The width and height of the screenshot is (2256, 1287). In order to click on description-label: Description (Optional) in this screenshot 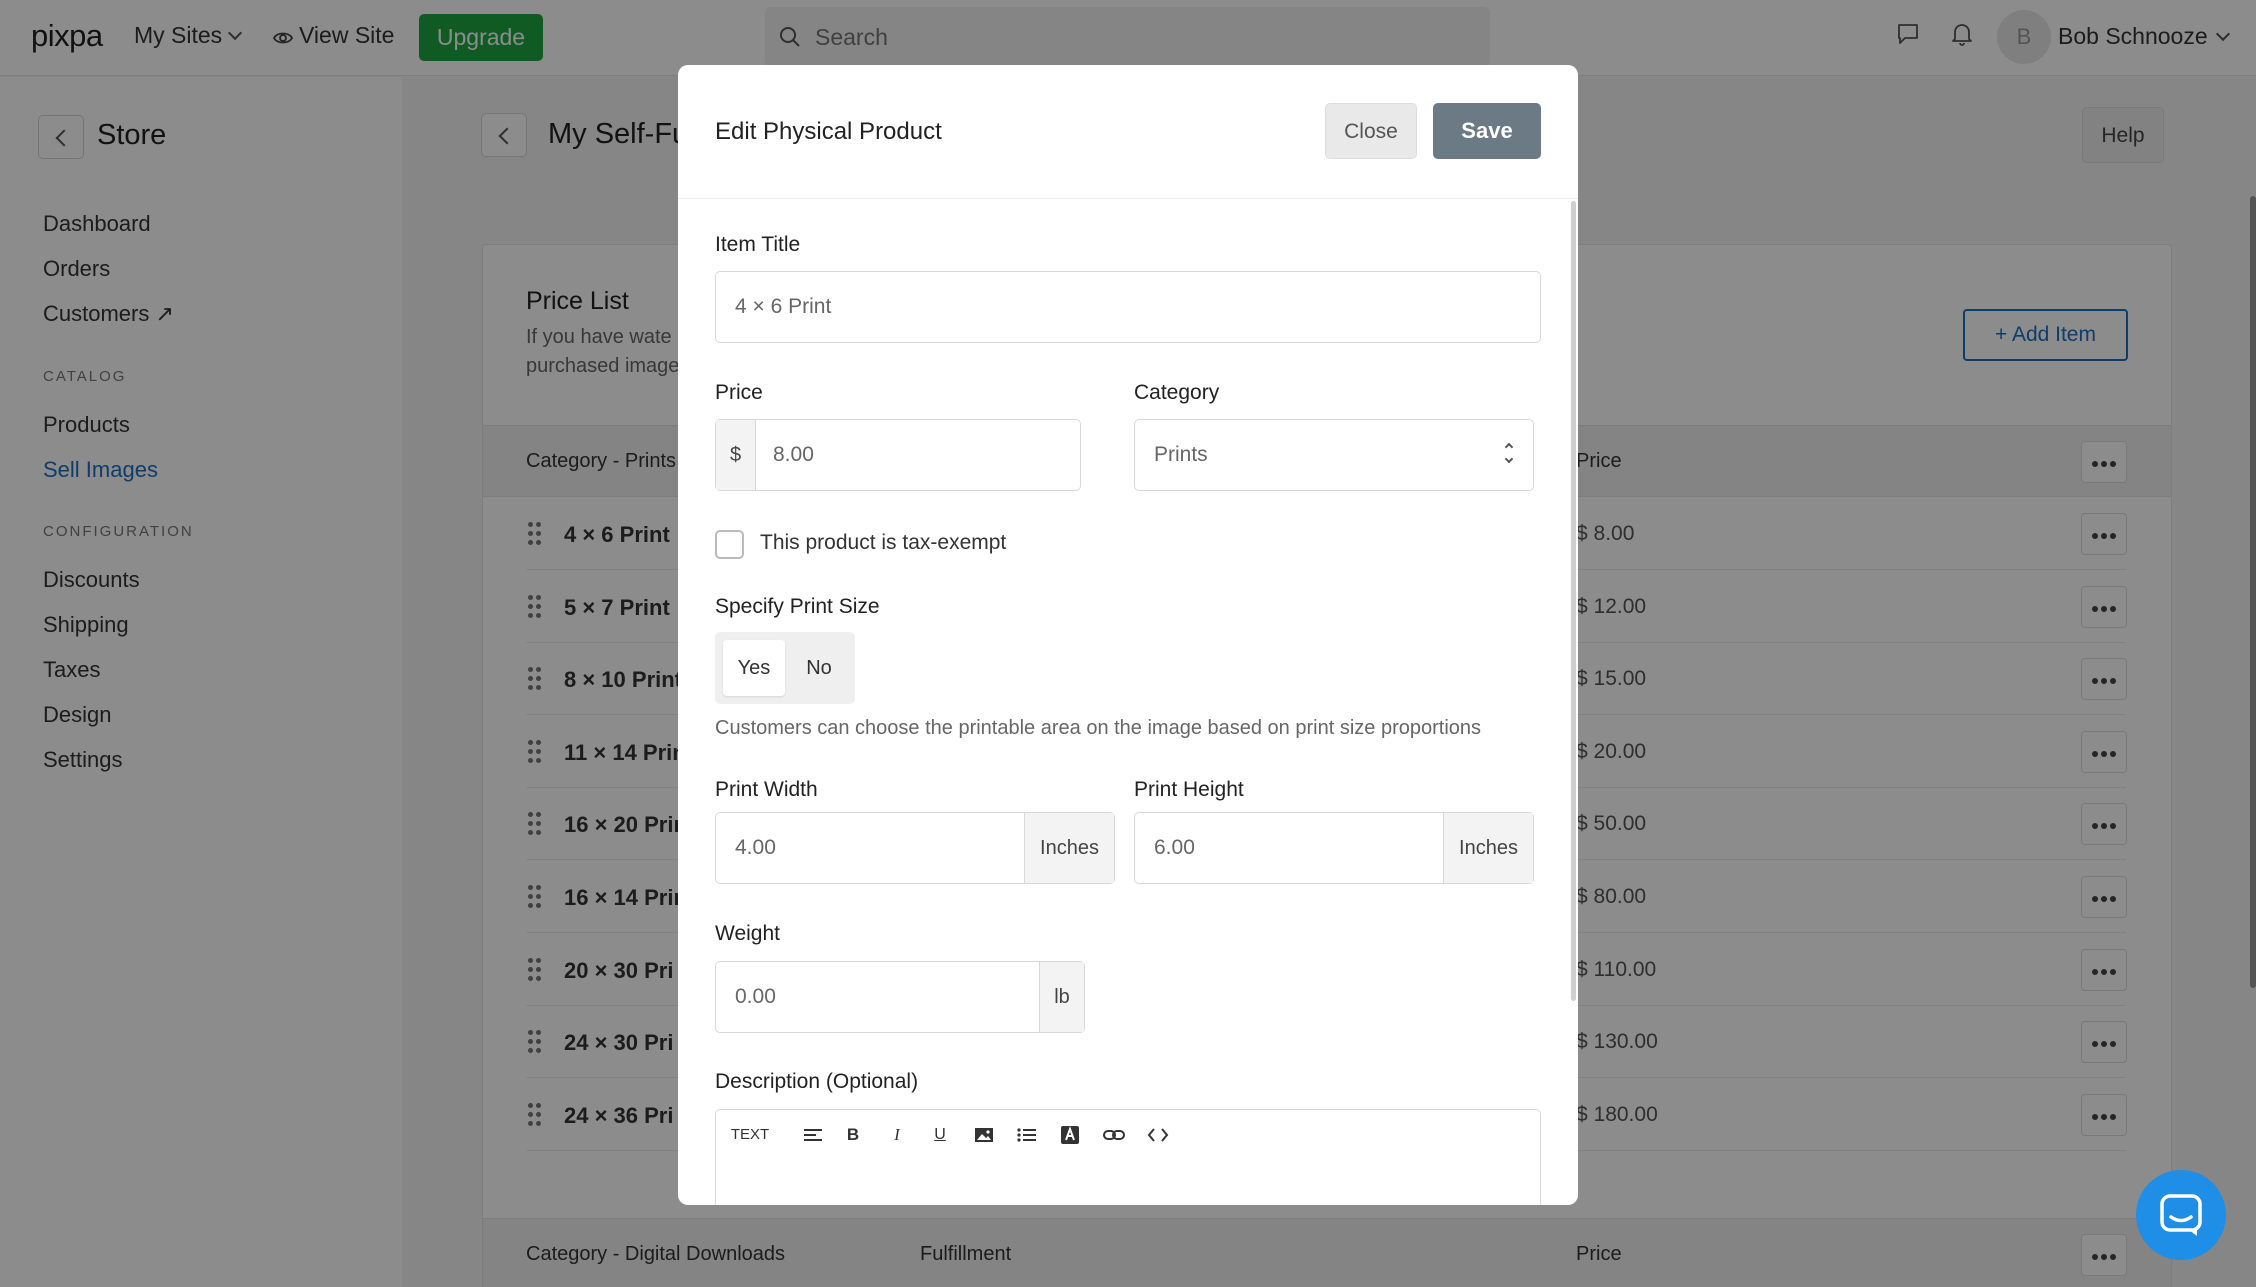, I will do `click(817, 1081)`.